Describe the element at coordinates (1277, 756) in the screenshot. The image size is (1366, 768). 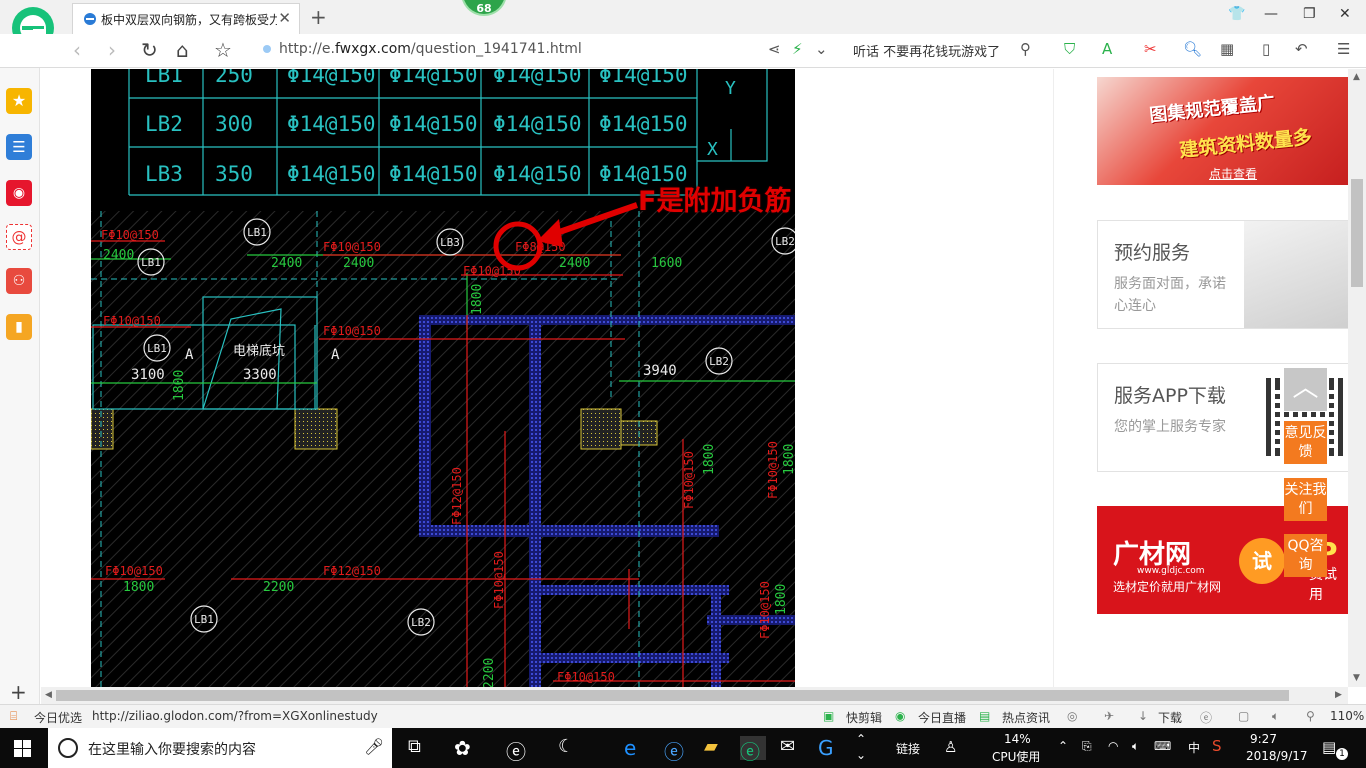
I see `clock-date: 2018/9/17` at that location.